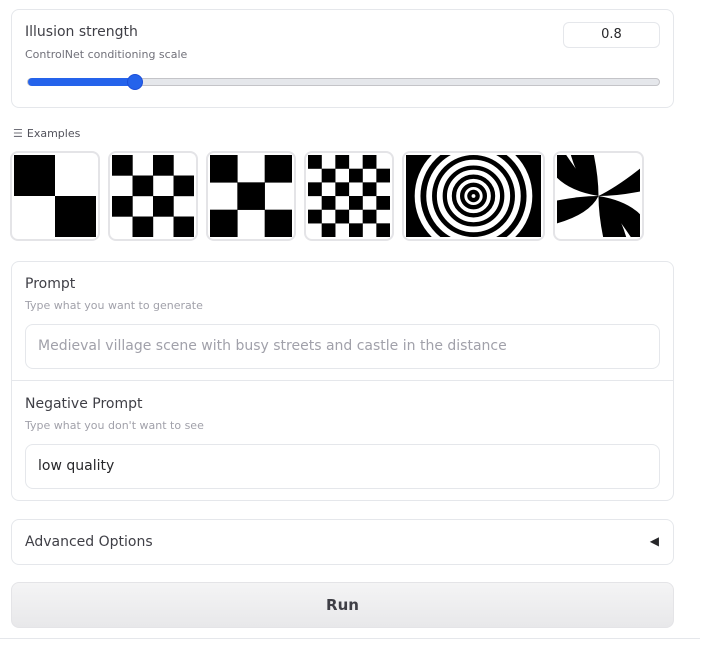 This screenshot has width=710, height=651. I want to click on slider-thumb, so click(134, 82).